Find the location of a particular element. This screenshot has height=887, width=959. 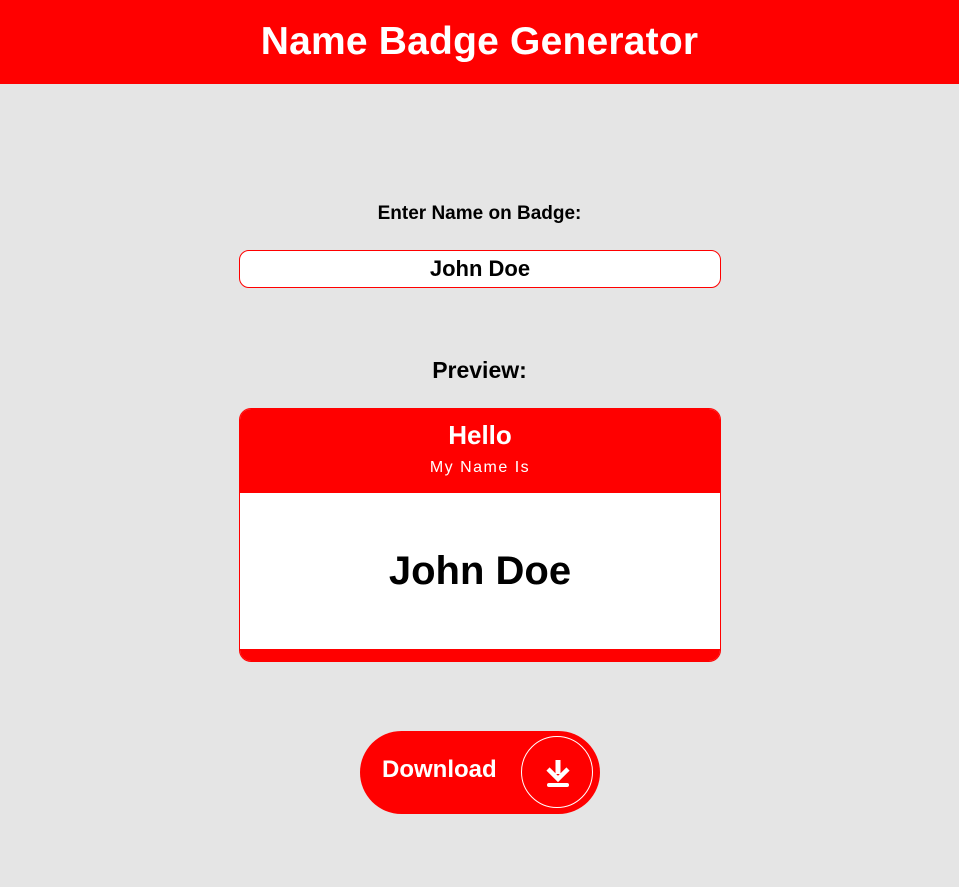

badge-greeting: Hello is located at coordinates (480, 435).